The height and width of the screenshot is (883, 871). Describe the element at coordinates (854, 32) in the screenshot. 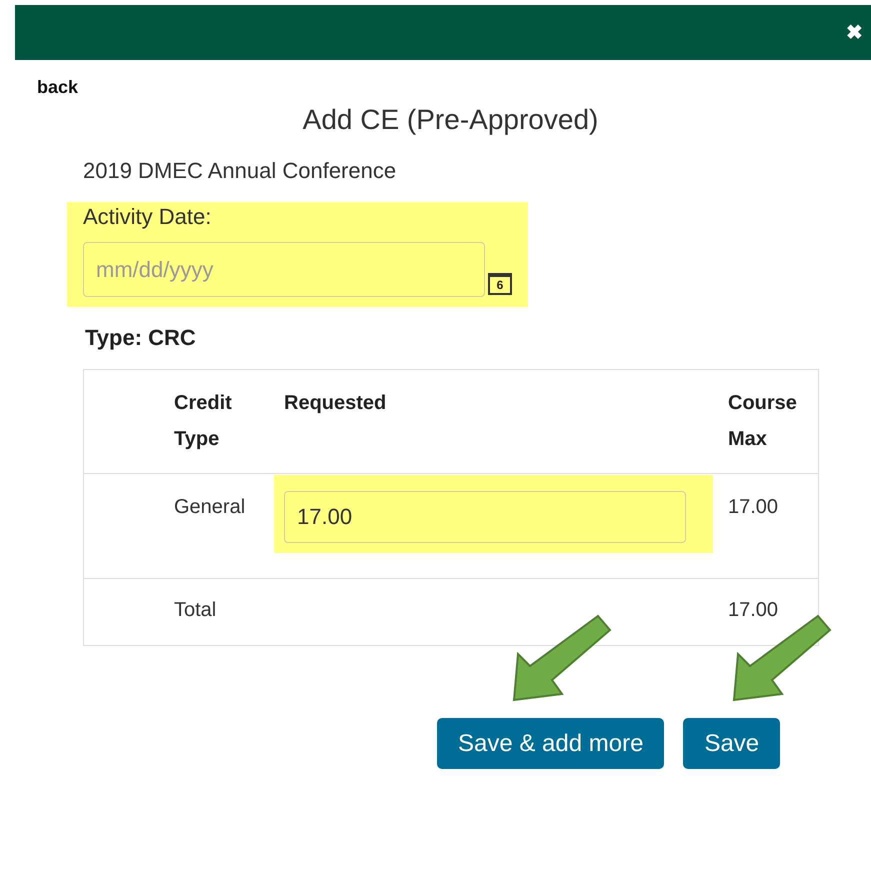

I see `close-icon: ✖` at that location.